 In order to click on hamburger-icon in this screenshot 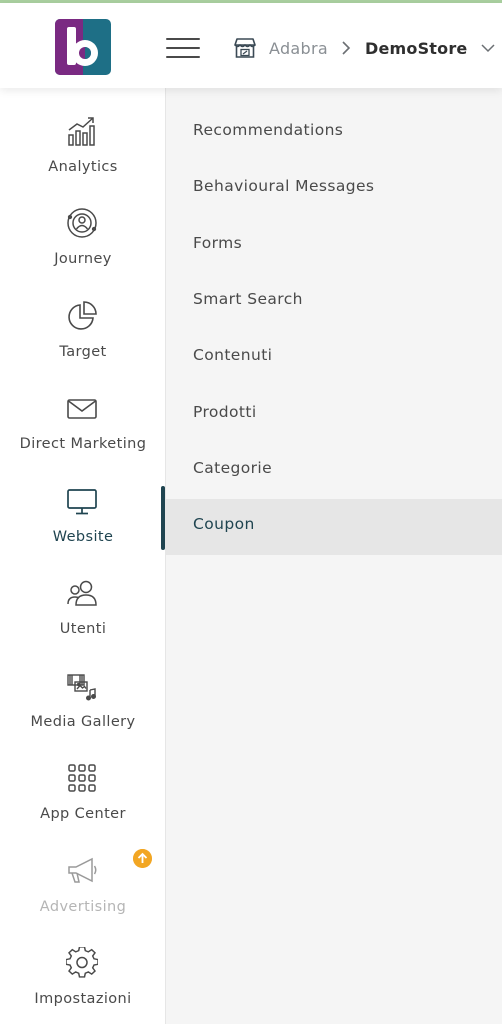, I will do `click(183, 48)`.